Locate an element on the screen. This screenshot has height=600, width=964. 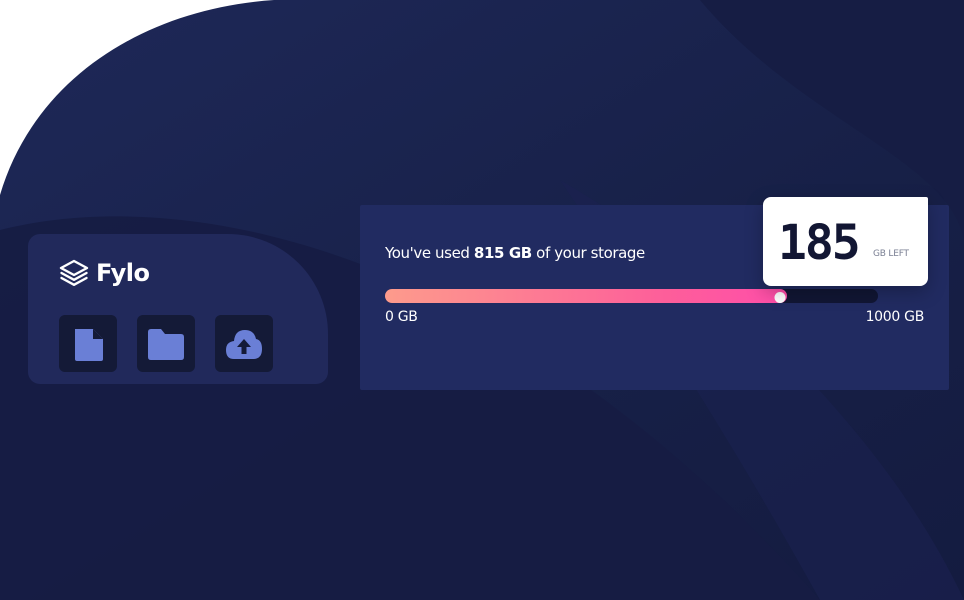
brand: Fylo is located at coordinates (104, 273).